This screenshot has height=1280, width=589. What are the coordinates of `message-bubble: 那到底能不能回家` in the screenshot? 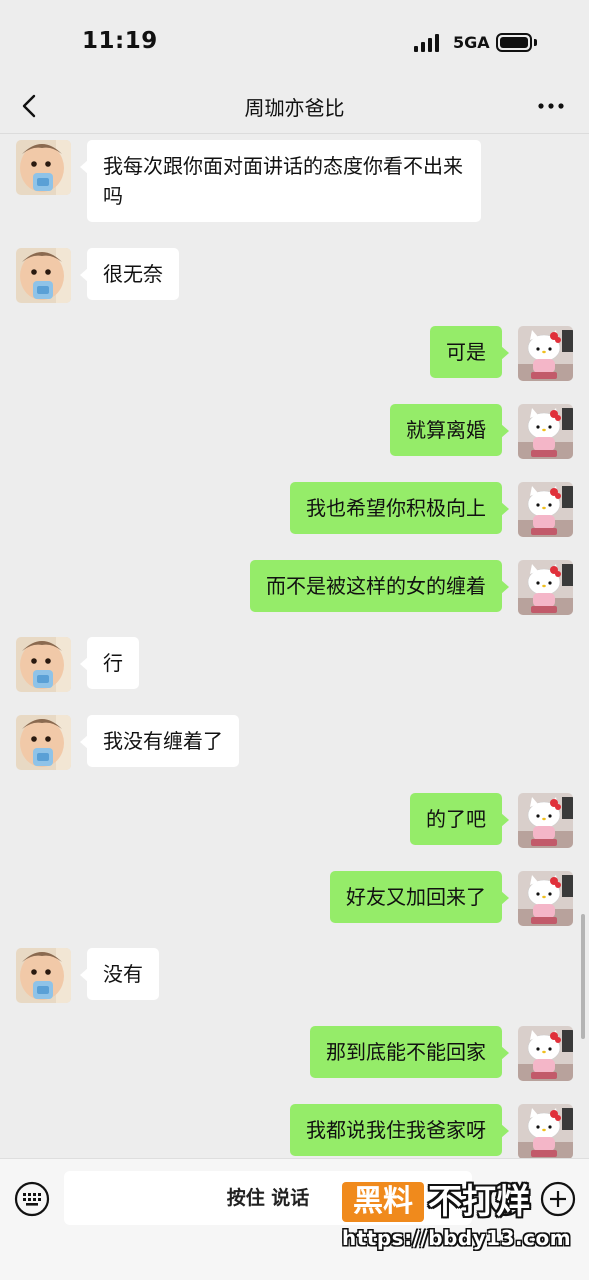 It's located at (409, 1052).